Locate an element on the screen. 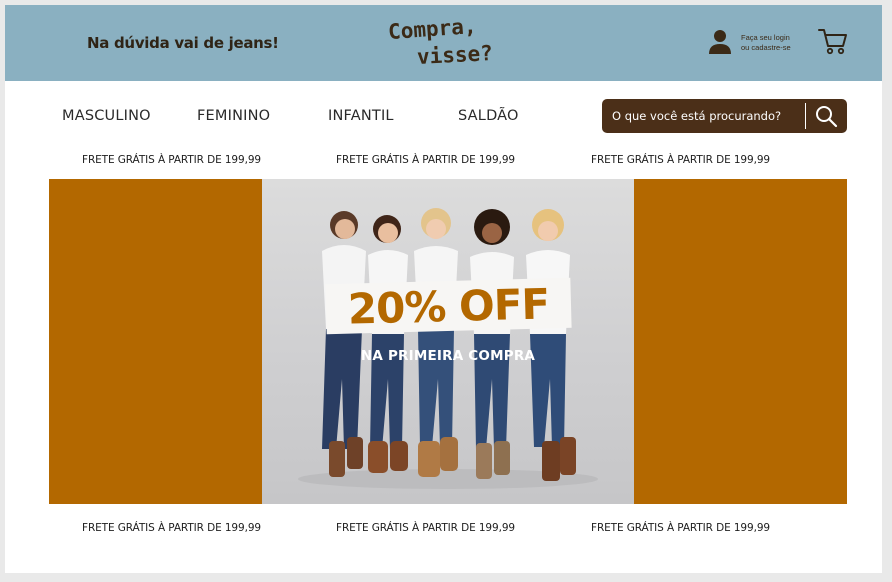 The height and width of the screenshot is (582, 892). offer-headline: 20% OFF is located at coordinates (448, 306).